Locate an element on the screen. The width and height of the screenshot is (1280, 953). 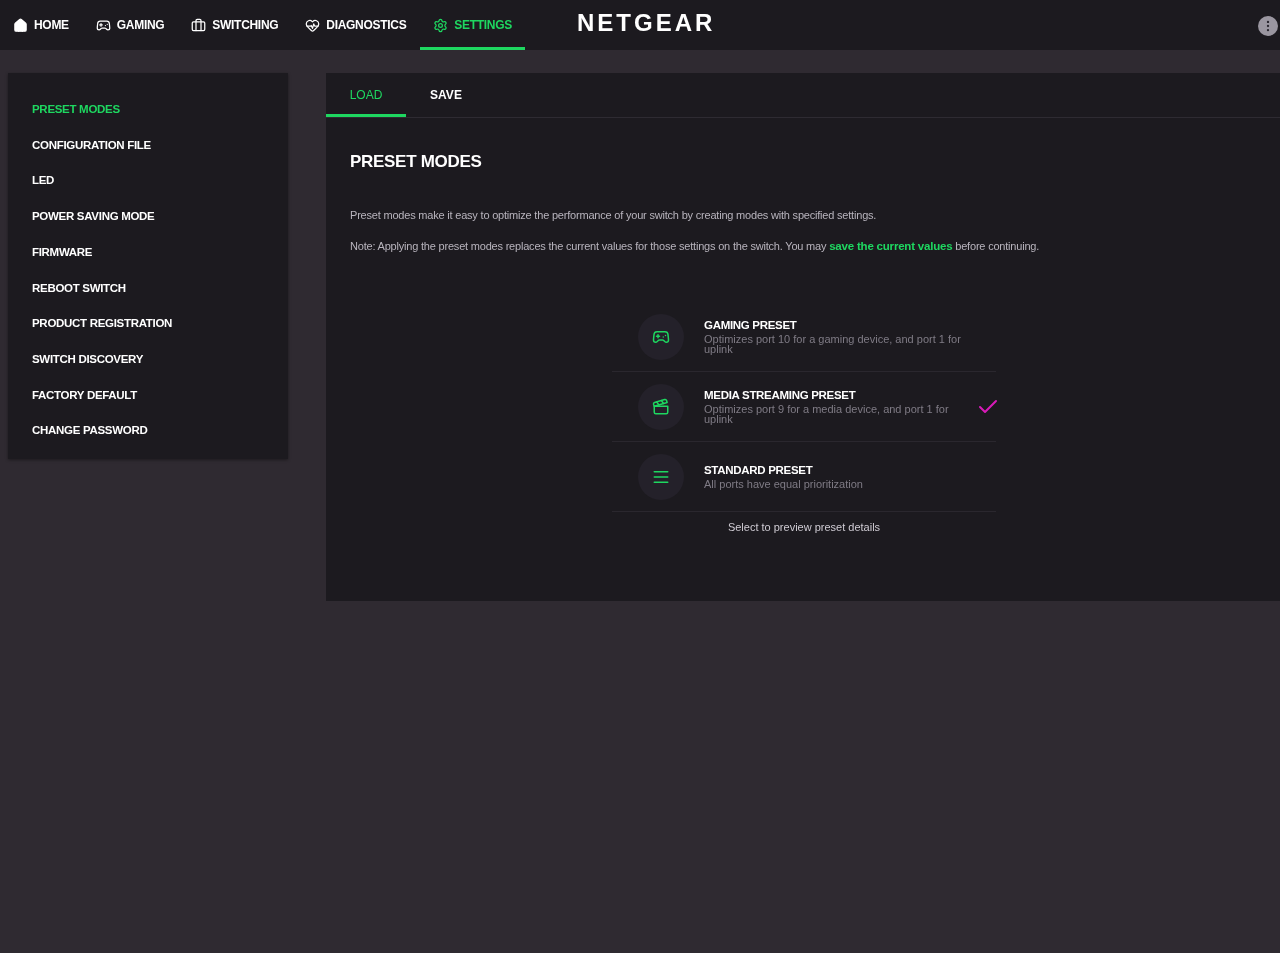
gamepad-icon is located at coordinates (103, 25).